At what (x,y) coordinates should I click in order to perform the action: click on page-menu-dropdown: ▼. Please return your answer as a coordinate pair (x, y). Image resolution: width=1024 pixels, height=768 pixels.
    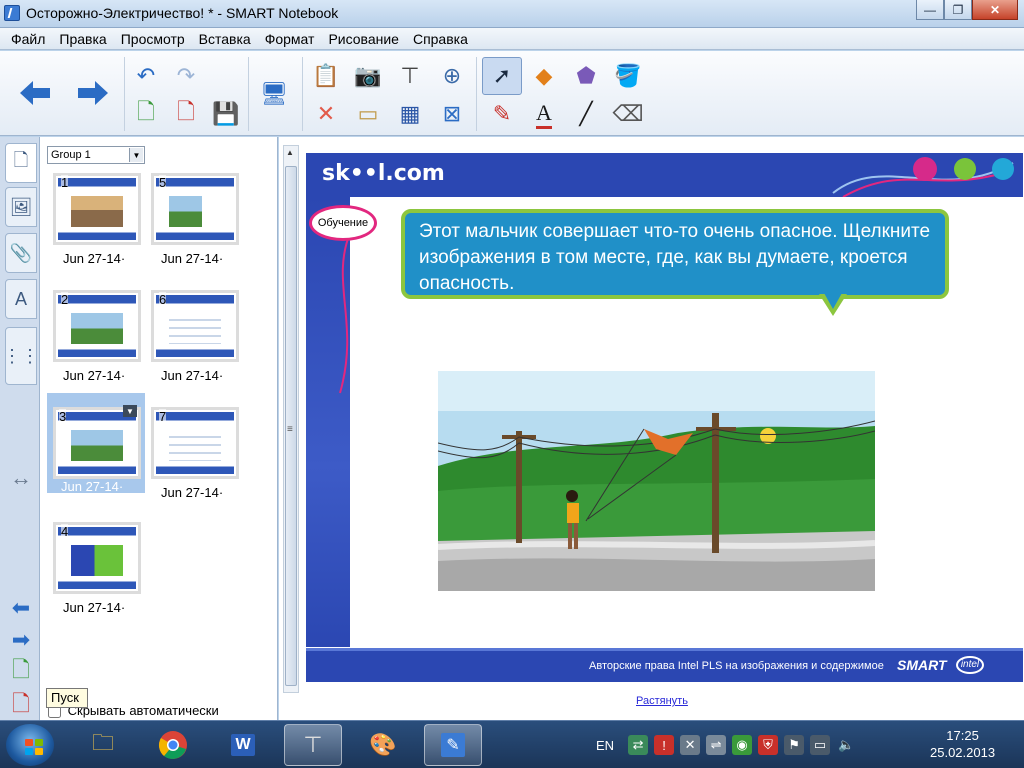
    Looking at the image, I should click on (130, 411).